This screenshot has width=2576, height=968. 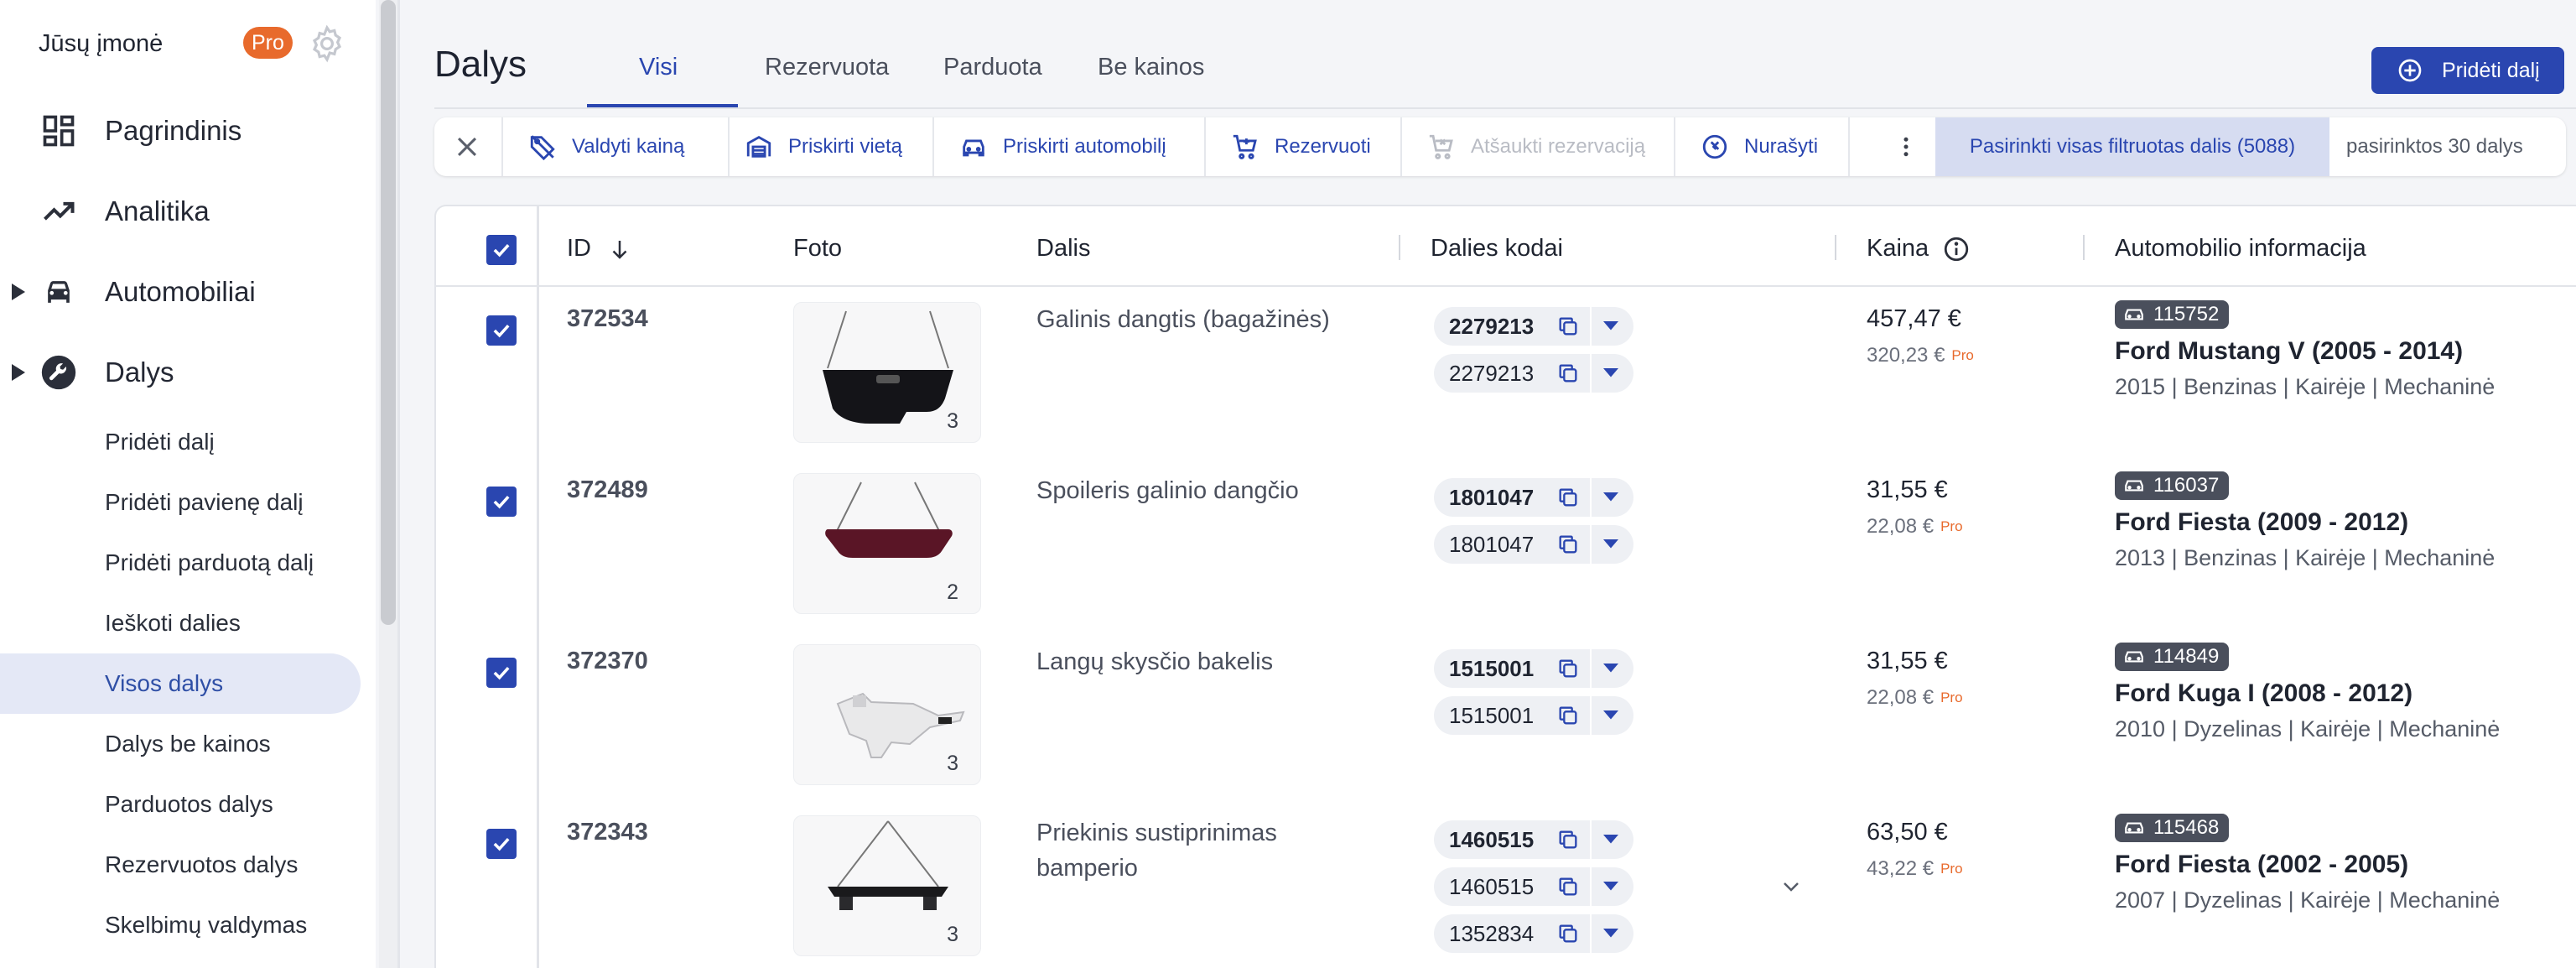 I want to click on nav-sub-rezervuotos-dalys: Rezervuotos dalys, so click(x=180, y=865).